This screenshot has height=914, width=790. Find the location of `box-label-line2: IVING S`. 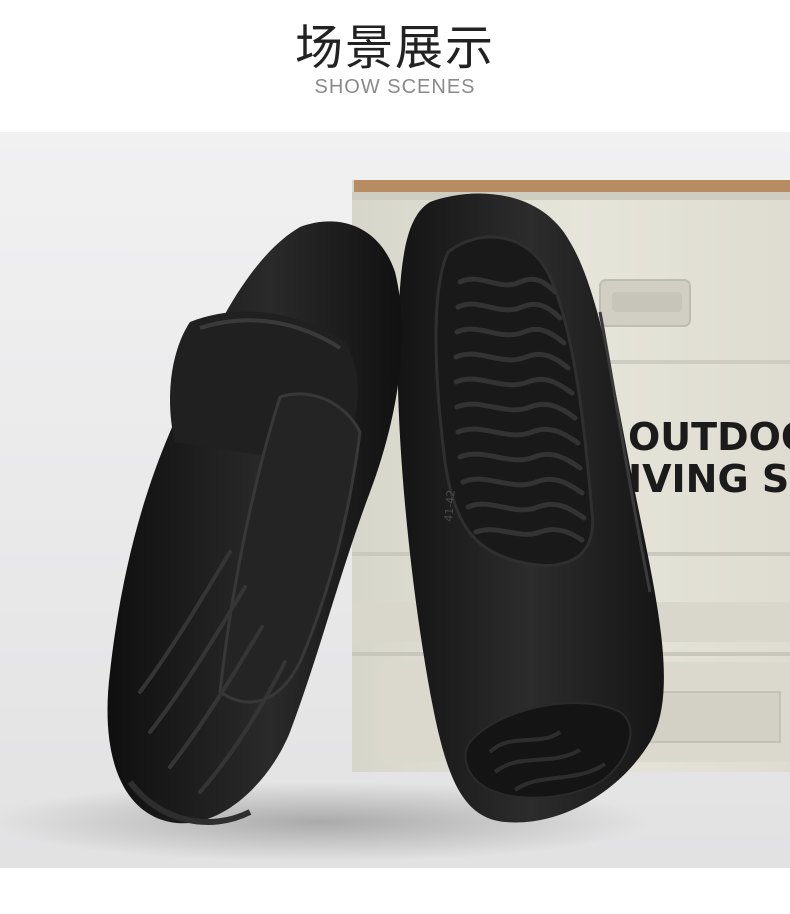

box-label-line2: IVING S is located at coordinates (708, 479).